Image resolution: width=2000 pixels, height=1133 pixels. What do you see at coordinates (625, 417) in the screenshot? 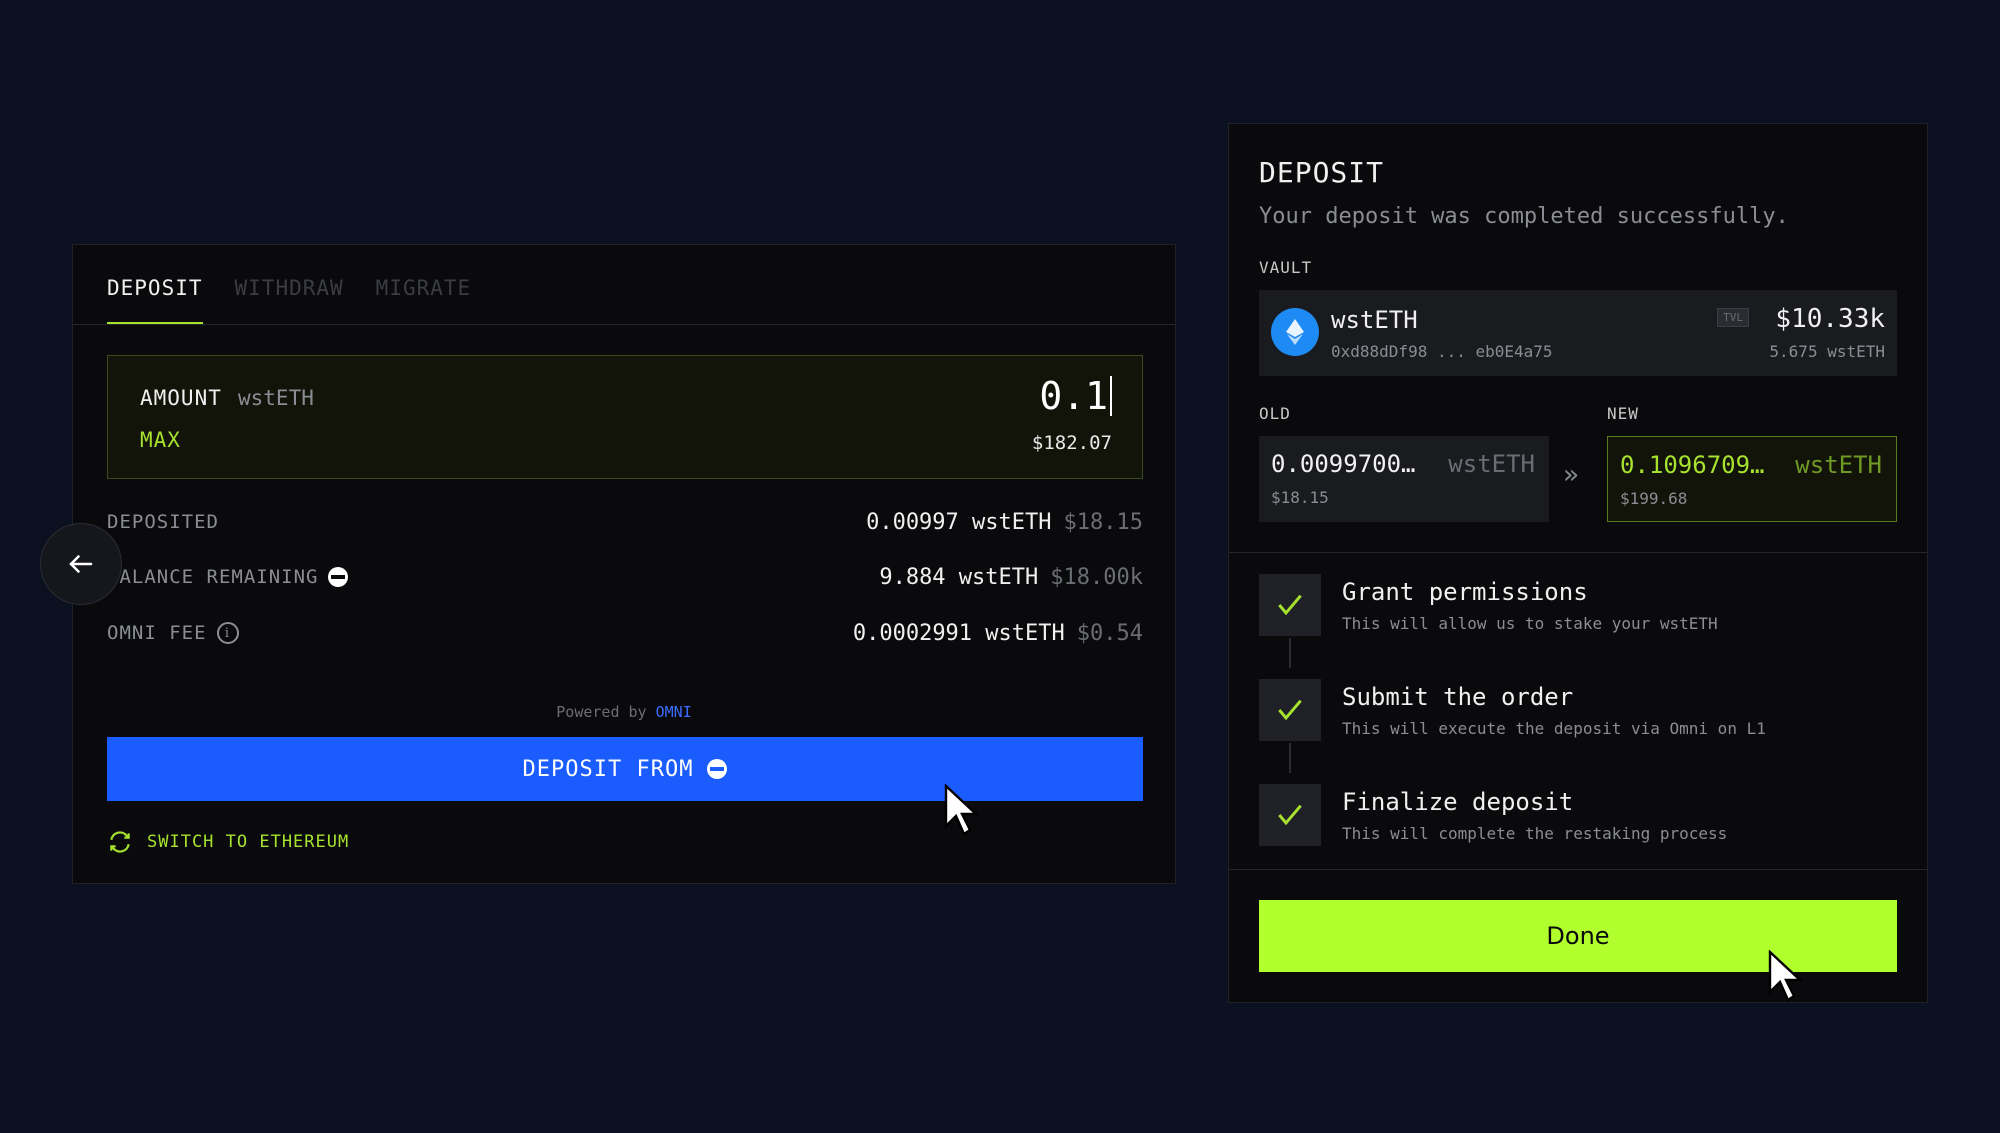
I see `amount-input-box: AMOUNT wstETH MAX 0.1 $182.07` at bounding box center [625, 417].